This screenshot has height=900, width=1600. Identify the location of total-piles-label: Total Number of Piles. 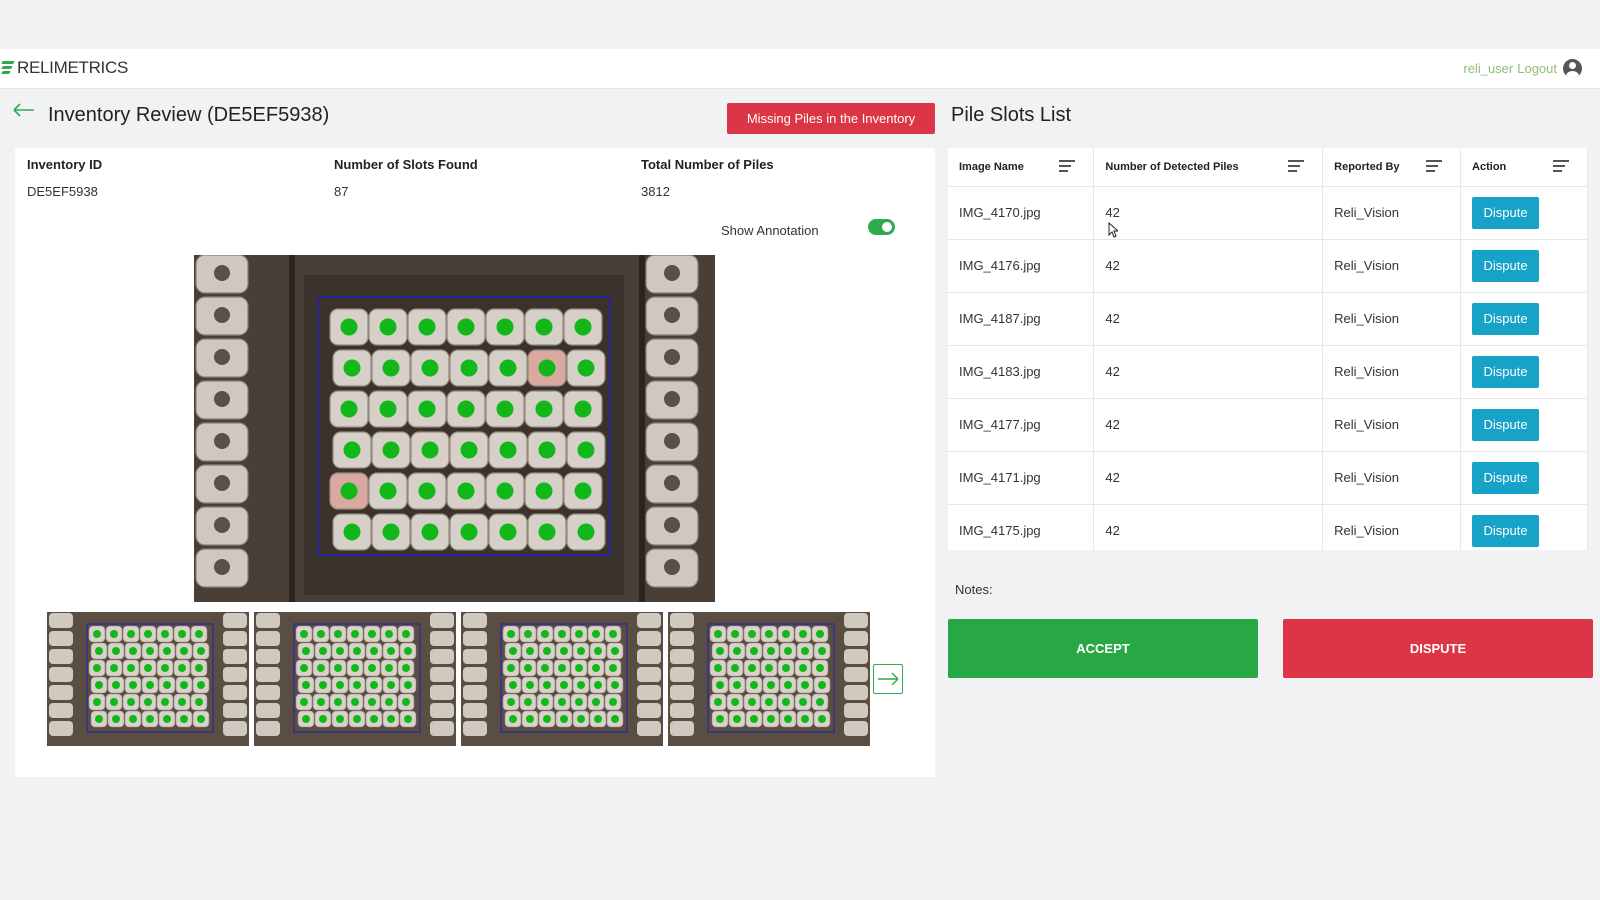
(707, 164).